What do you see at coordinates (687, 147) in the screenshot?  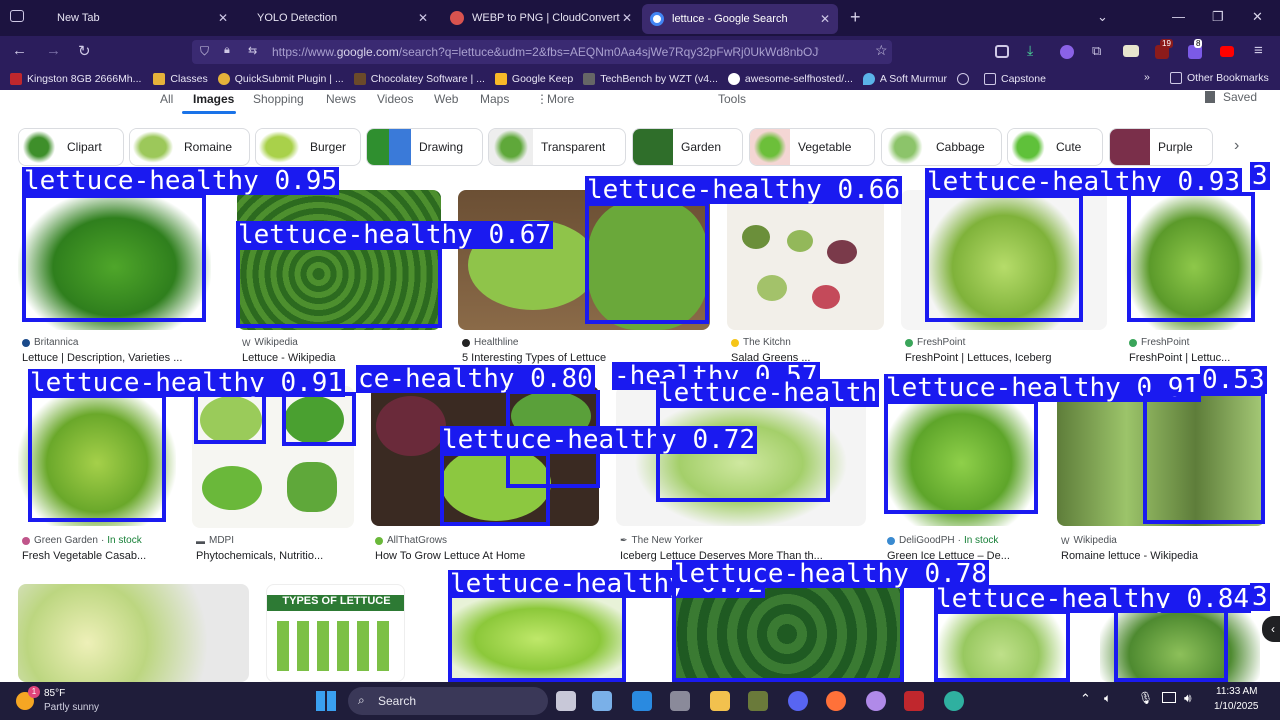 I see `chip-garden: Garden` at bounding box center [687, 147].